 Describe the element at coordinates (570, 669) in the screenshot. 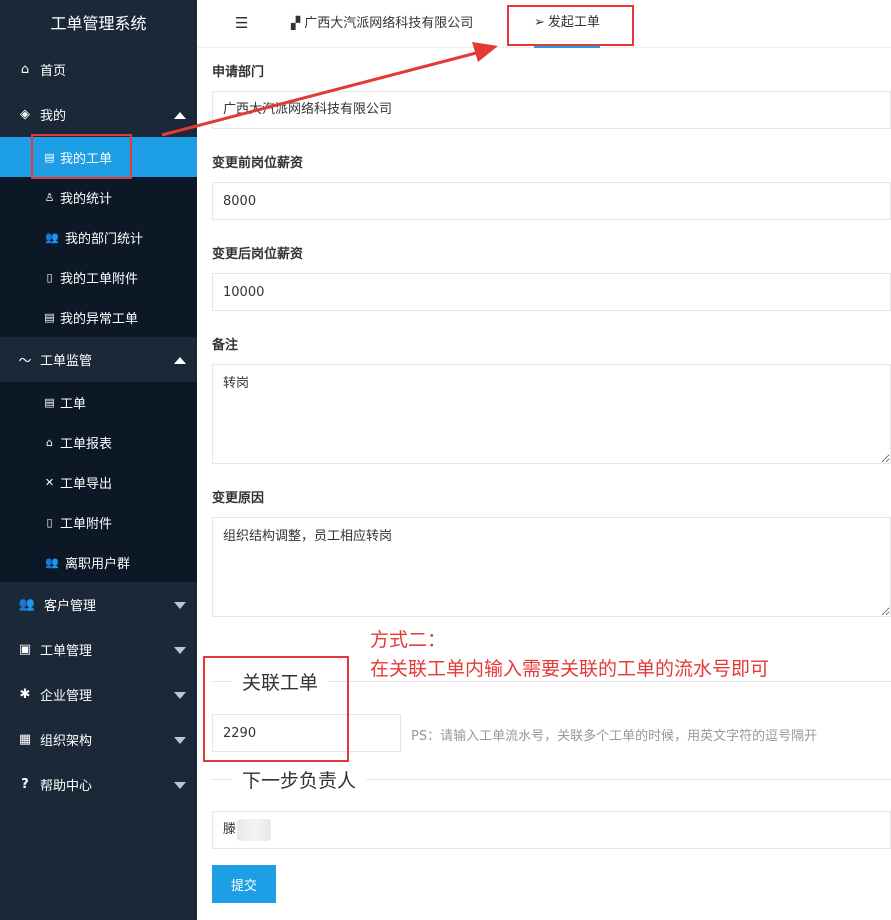

I see `annotation-line2: 在关联工单内输入需要关联的工单的流水号即可` at that location.